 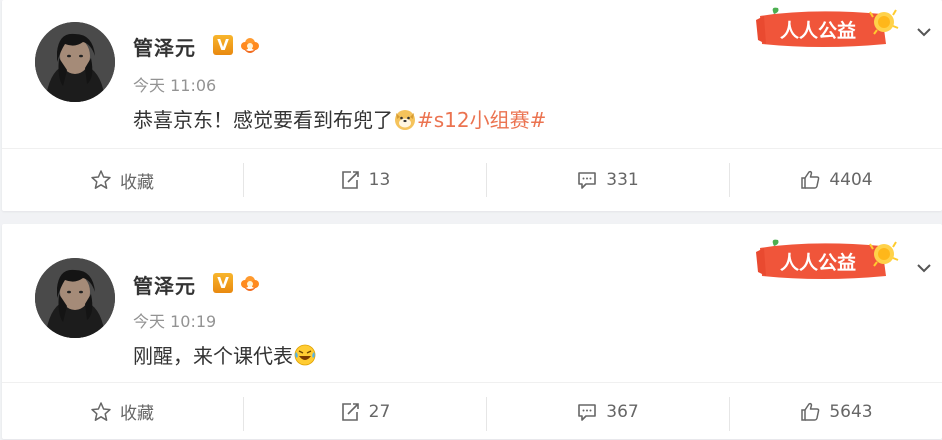 I want to click on comment-count: 331, so click(x=622, y=180).